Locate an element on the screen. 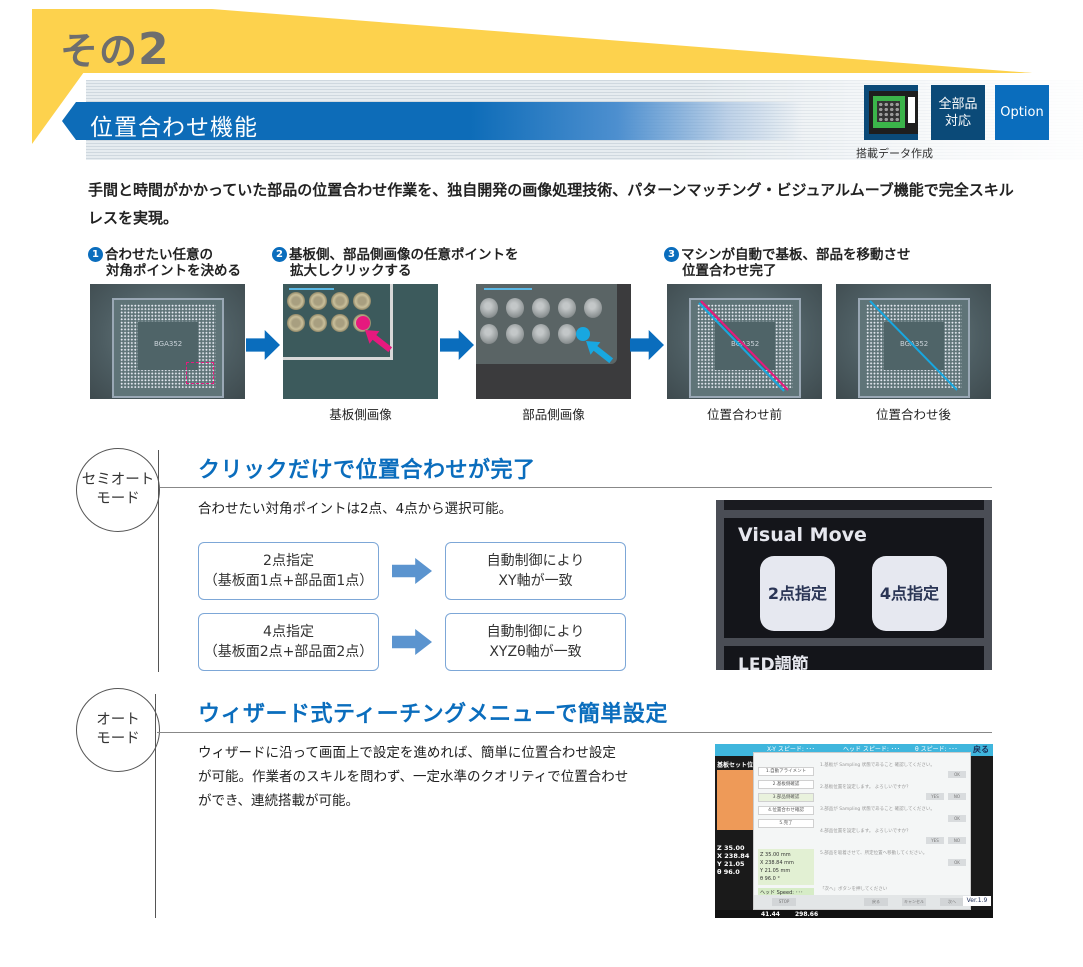 The image size is (1083, 967). prev-button: 戻る is located at coordinates (876, 902).